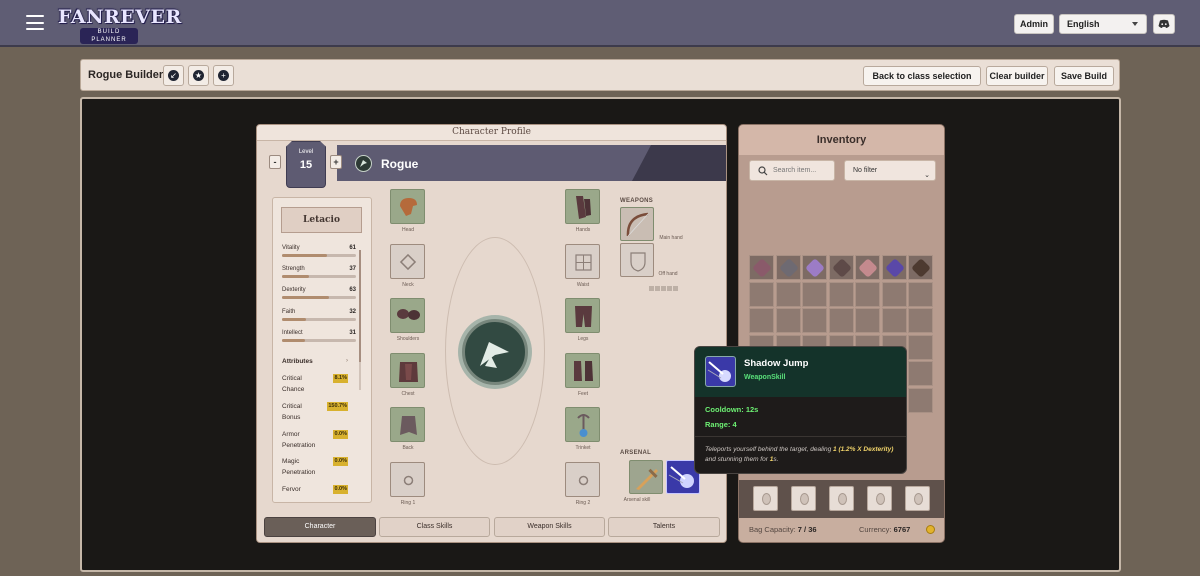  I want to click on language-select: English, so click(1103, 24).